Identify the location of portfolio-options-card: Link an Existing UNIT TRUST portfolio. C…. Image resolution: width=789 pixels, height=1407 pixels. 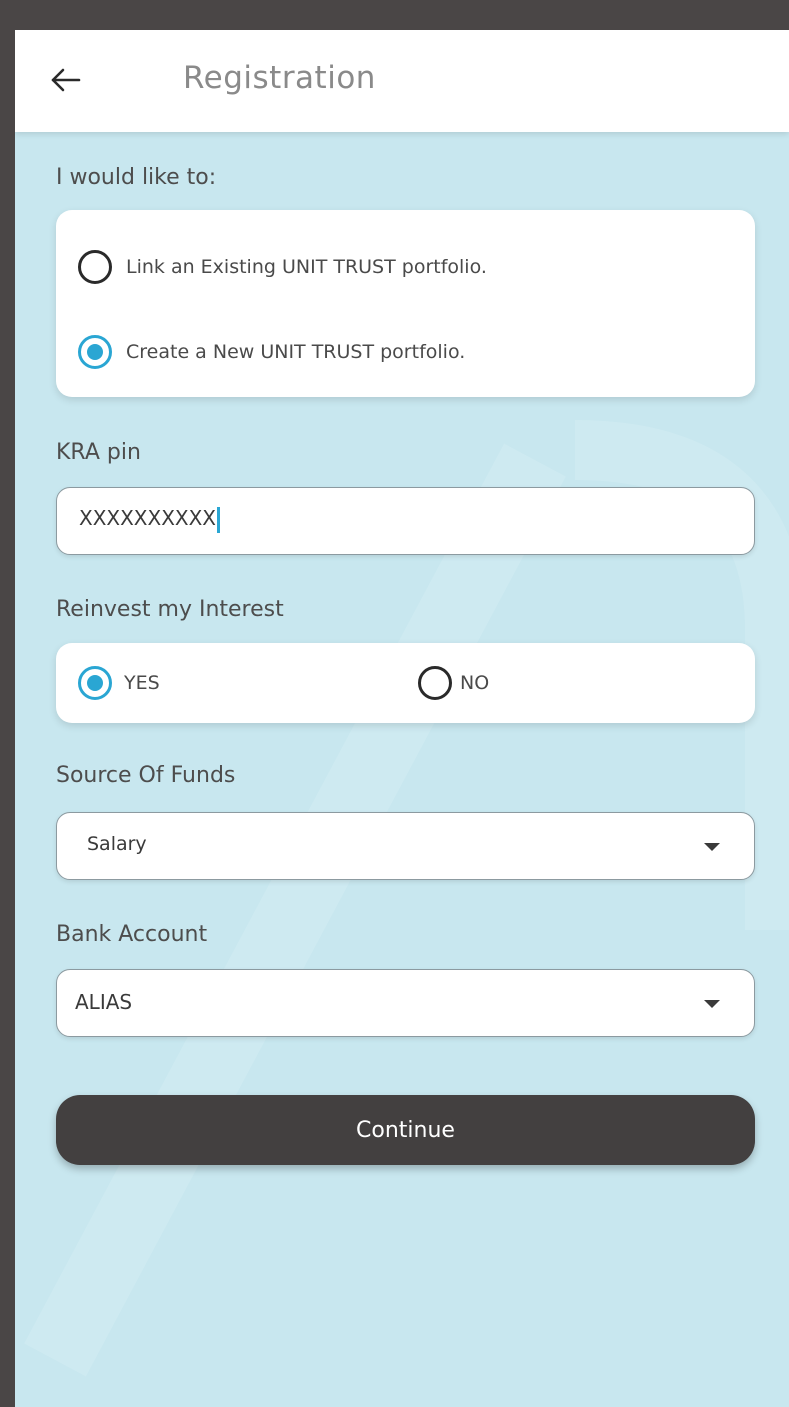
(405, 303).